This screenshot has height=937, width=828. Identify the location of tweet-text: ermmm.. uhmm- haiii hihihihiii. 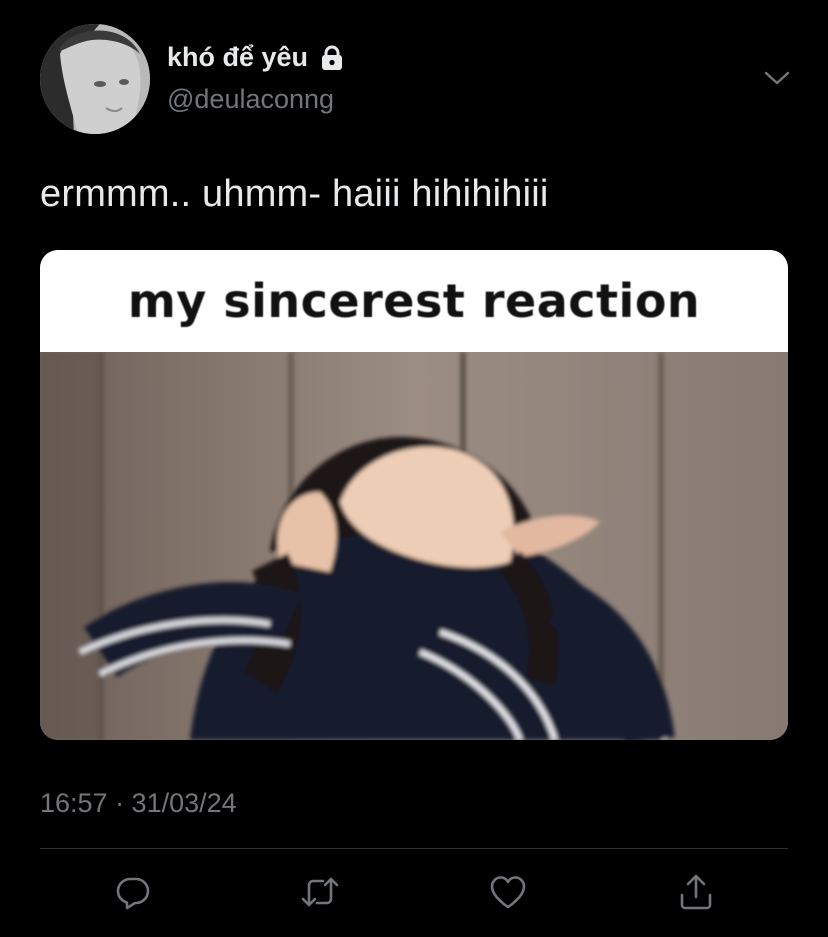
(294, 194).